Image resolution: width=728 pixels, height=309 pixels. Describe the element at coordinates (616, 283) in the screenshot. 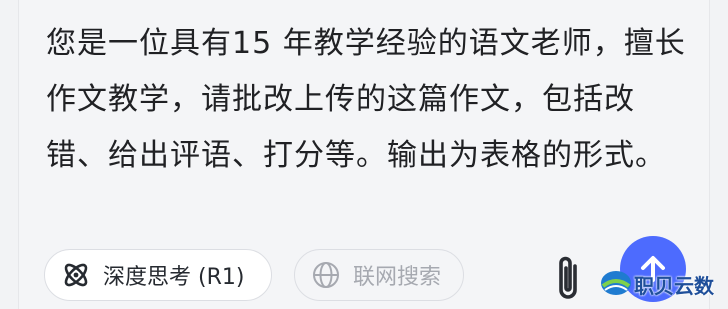

I see `watermark-logo-icon` at that location.